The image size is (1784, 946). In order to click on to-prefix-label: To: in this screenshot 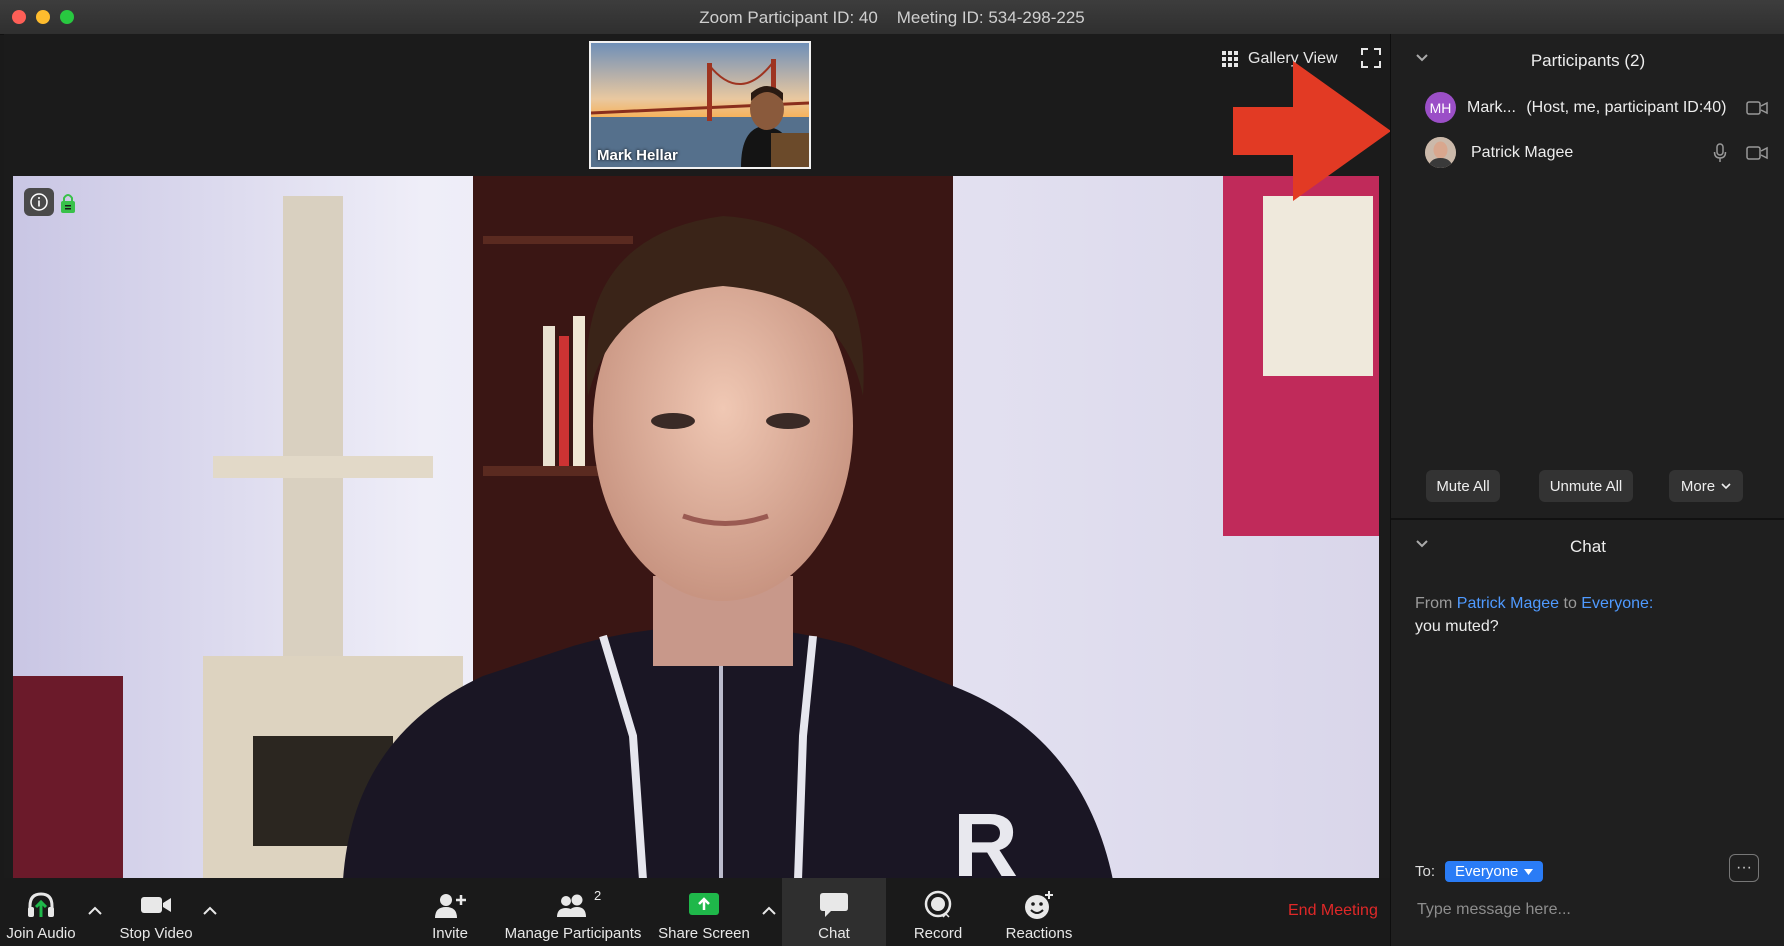, I will do `click(1425, 871)`.